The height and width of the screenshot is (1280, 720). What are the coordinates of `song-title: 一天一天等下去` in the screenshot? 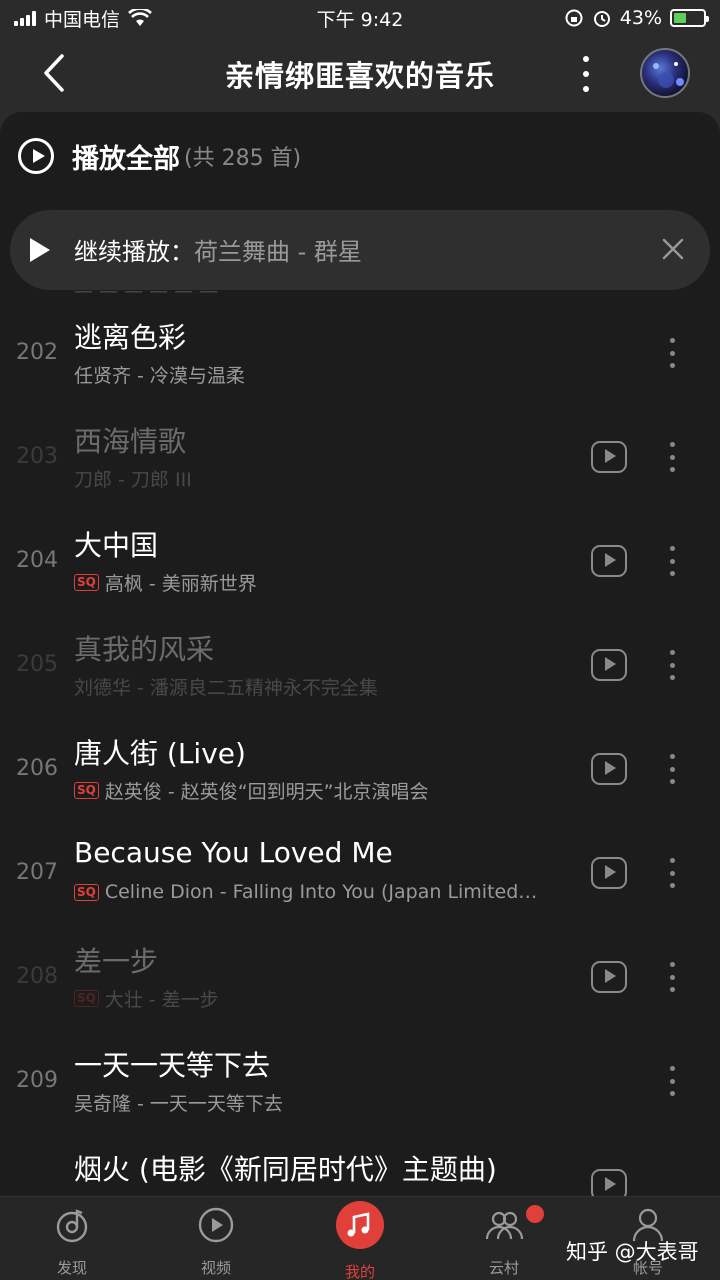 It's located at (172, 1065).